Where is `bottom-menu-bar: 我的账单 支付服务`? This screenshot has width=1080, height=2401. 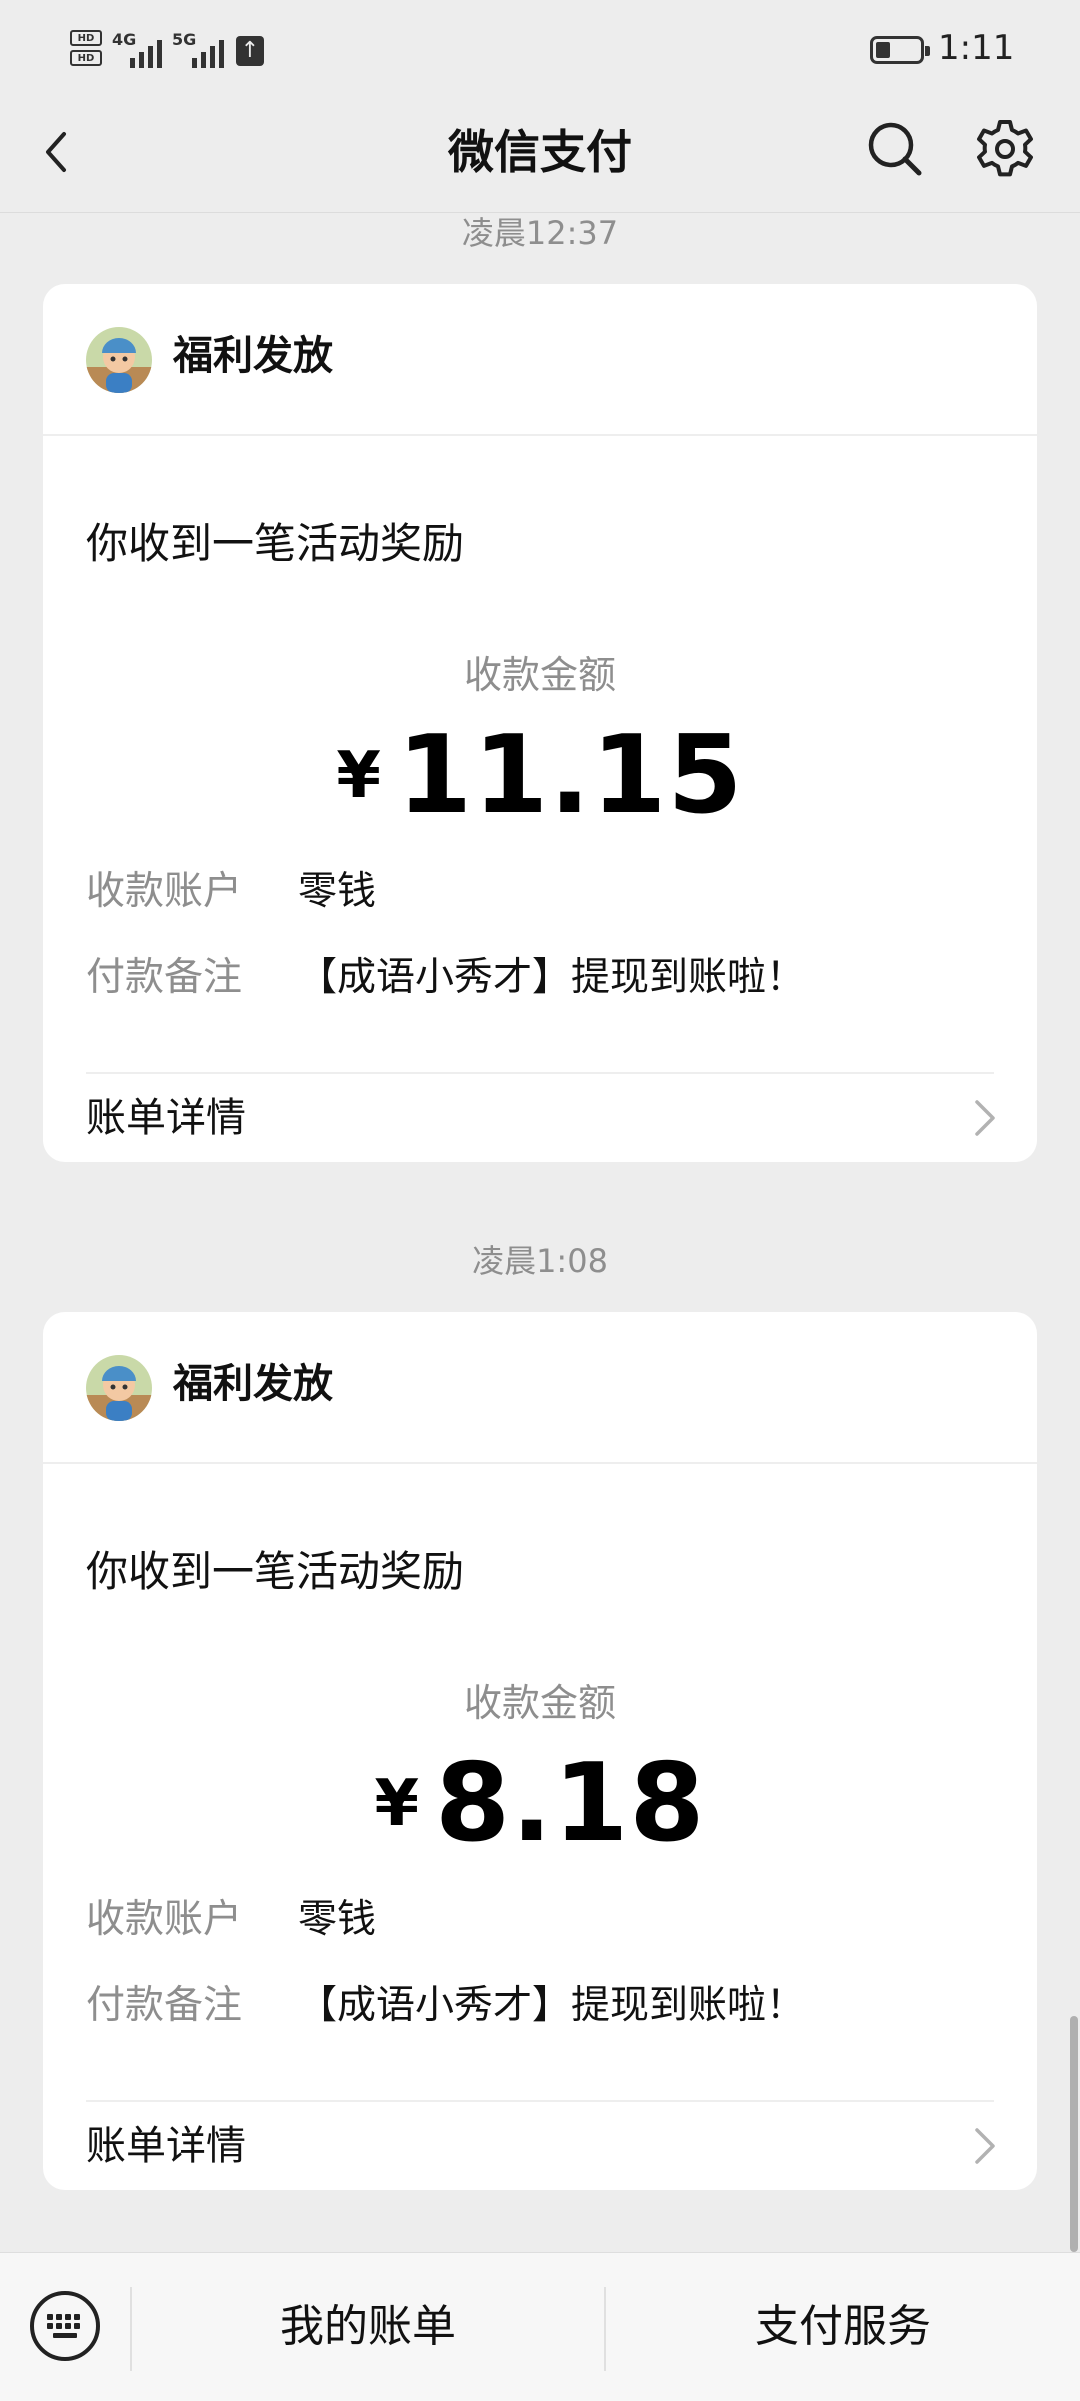 bottom-menu-bar: 我的账单 支付服务 is located at coordinates (540, 2326).